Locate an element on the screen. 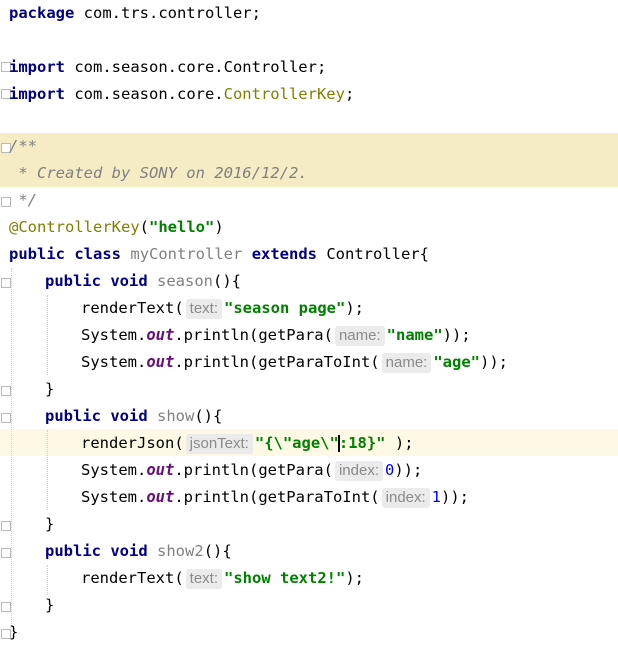 This screenshot has width=618, height=649. annotation: @ControllerKey is located at coordinates (74, 227).